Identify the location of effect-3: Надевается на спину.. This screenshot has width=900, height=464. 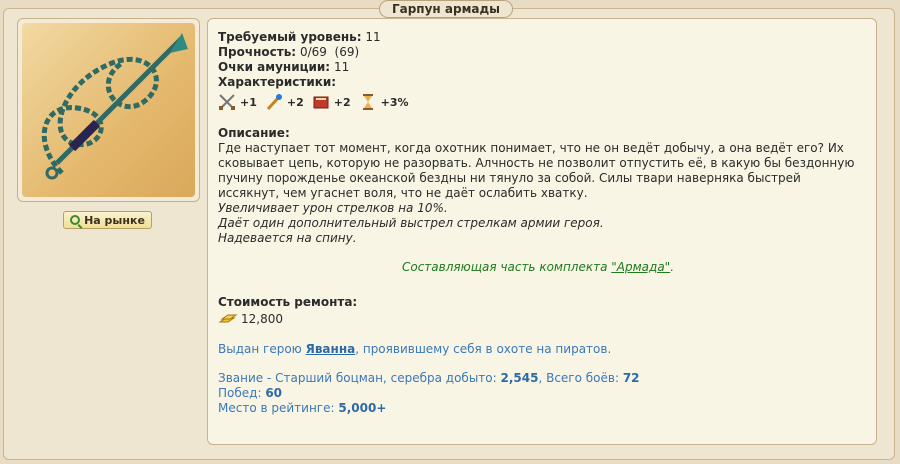
(287, 238).